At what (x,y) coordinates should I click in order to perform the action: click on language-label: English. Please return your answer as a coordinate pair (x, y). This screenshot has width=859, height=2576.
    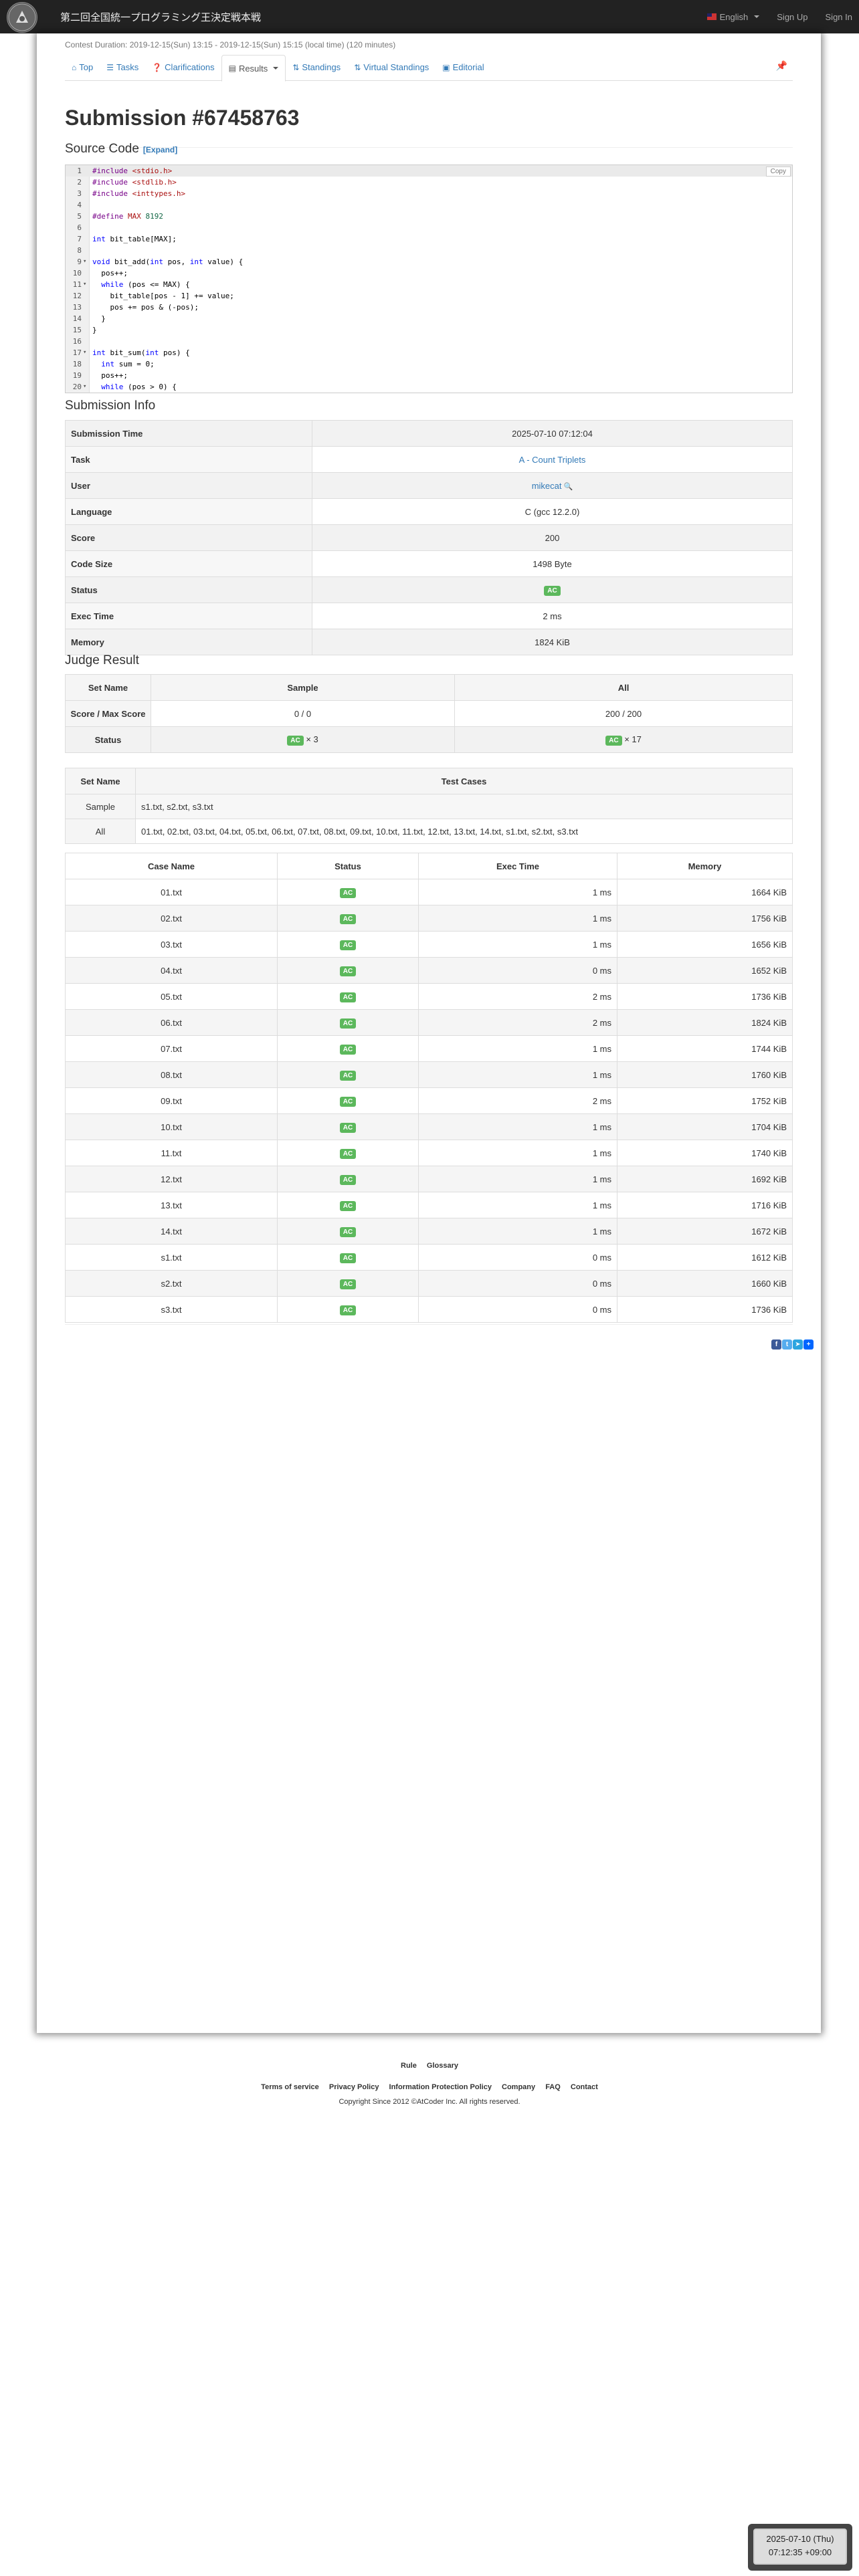
    Looking at the image, I should click on (734, 16).